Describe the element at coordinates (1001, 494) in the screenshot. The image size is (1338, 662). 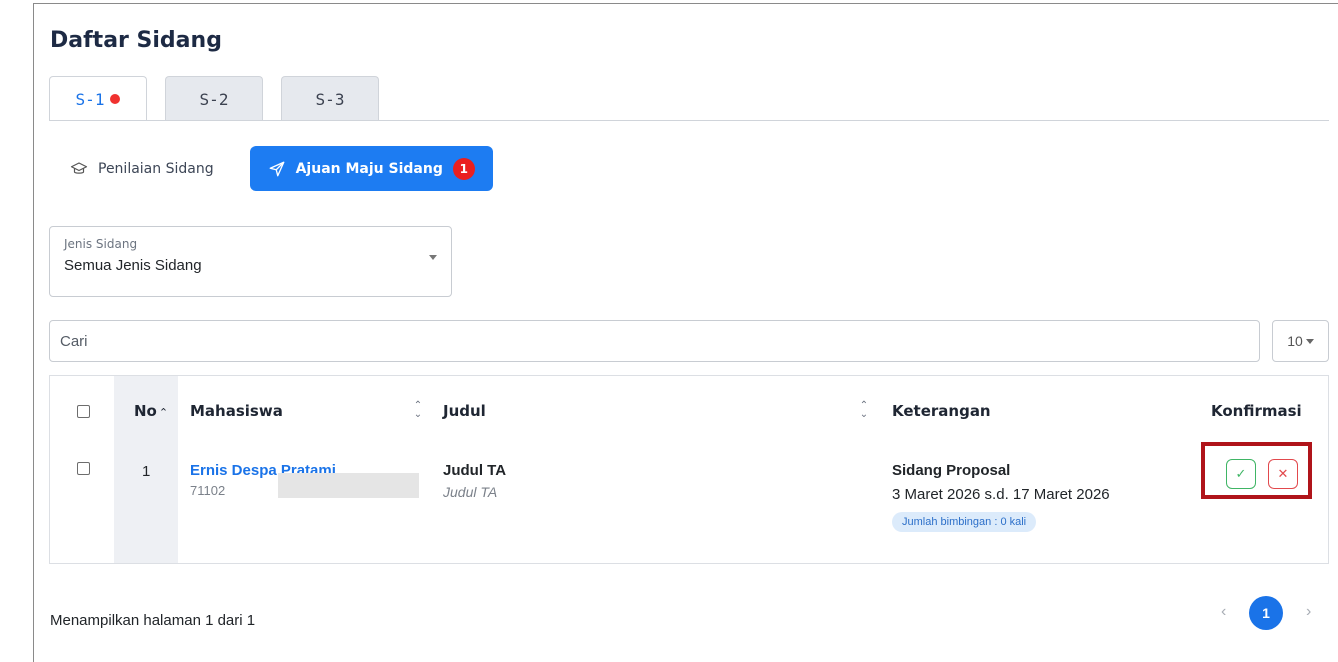
I see `tanggal-sidang-text: 3 Maret 2026 s.d. 17 Maret 2026` at that location.